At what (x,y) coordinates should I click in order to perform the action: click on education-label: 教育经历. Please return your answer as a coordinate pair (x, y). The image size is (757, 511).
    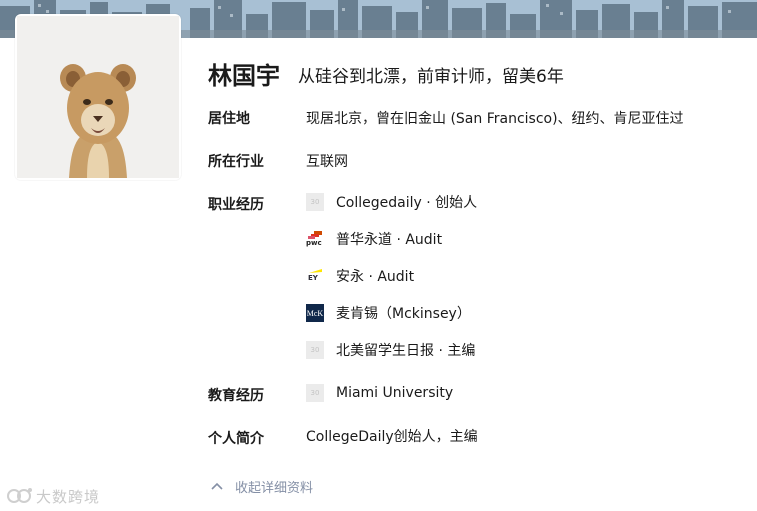
    Looking at the image, I should click on (236, 396).